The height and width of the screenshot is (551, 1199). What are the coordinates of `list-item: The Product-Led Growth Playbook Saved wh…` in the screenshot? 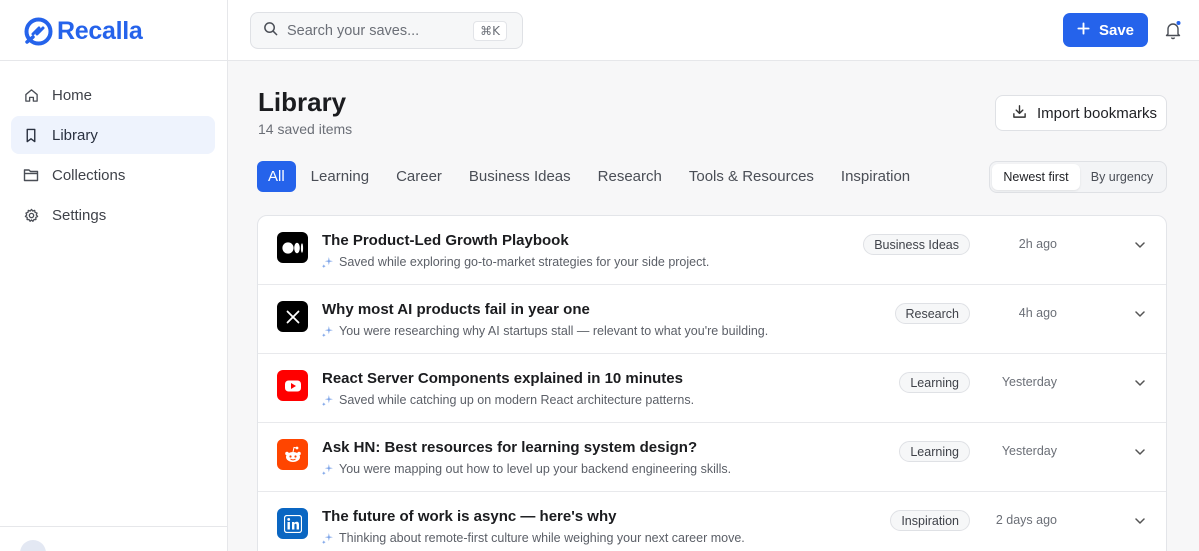 It's located at (712, 250).